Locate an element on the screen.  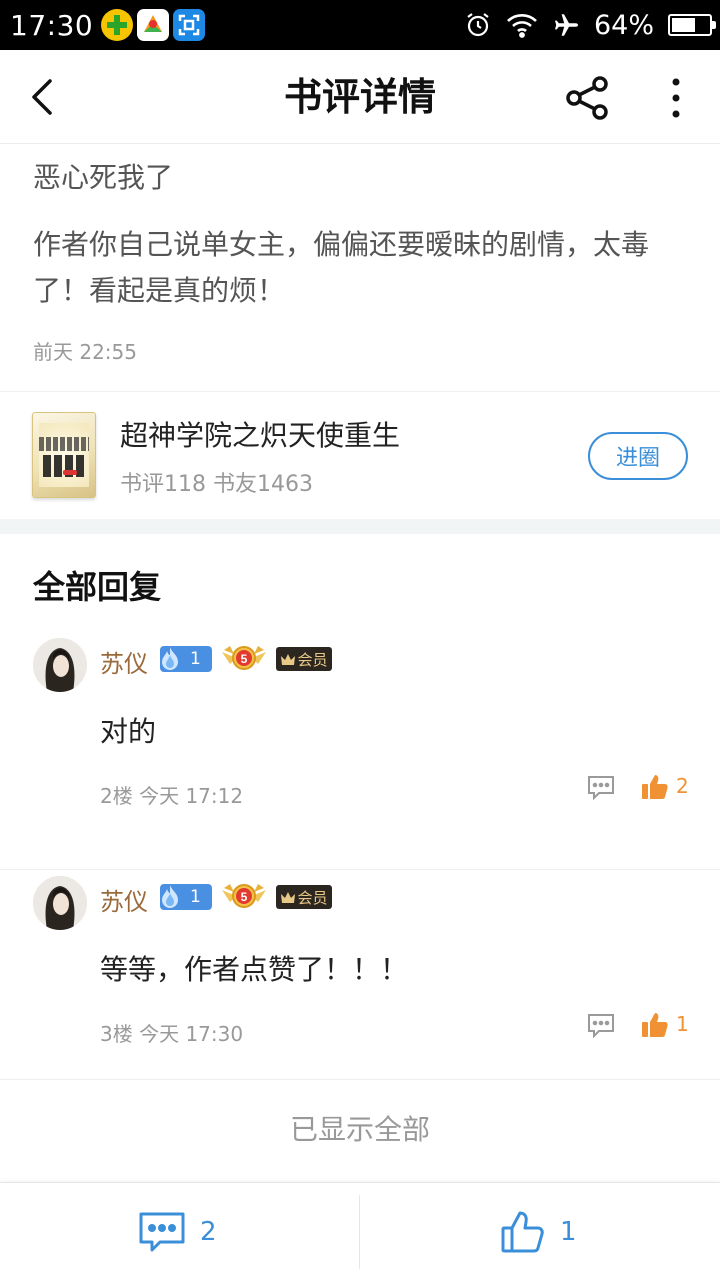
alarm-icon is located at coordinates (478, 25).